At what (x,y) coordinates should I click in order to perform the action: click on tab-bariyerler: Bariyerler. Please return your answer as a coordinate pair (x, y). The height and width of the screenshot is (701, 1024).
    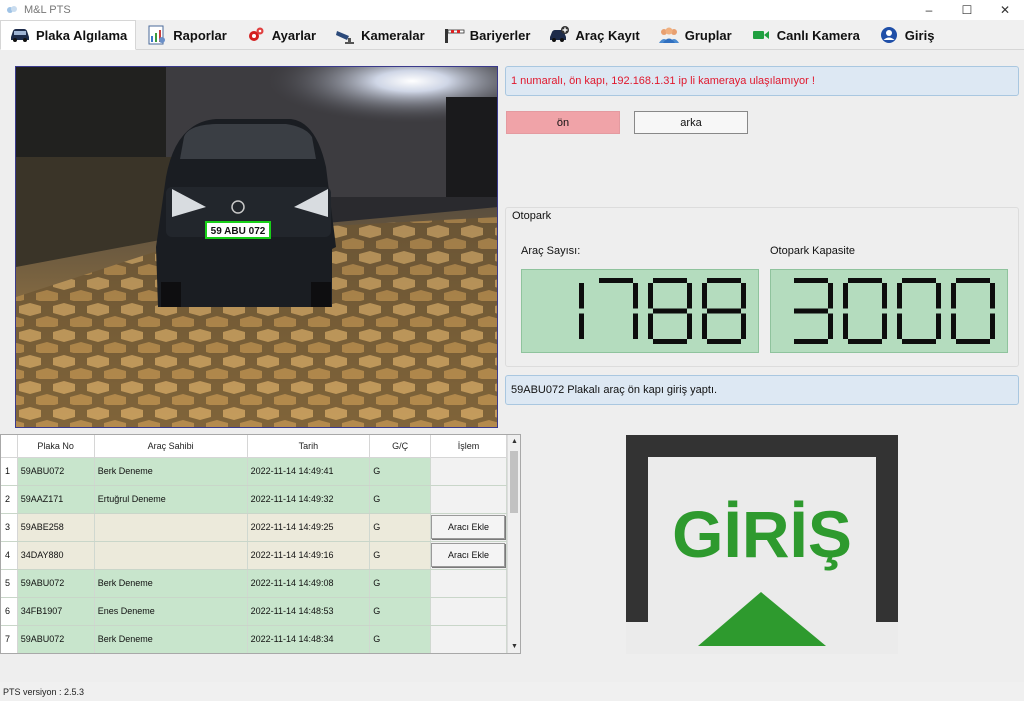
    Looking at the image, I should click on (487, 35).